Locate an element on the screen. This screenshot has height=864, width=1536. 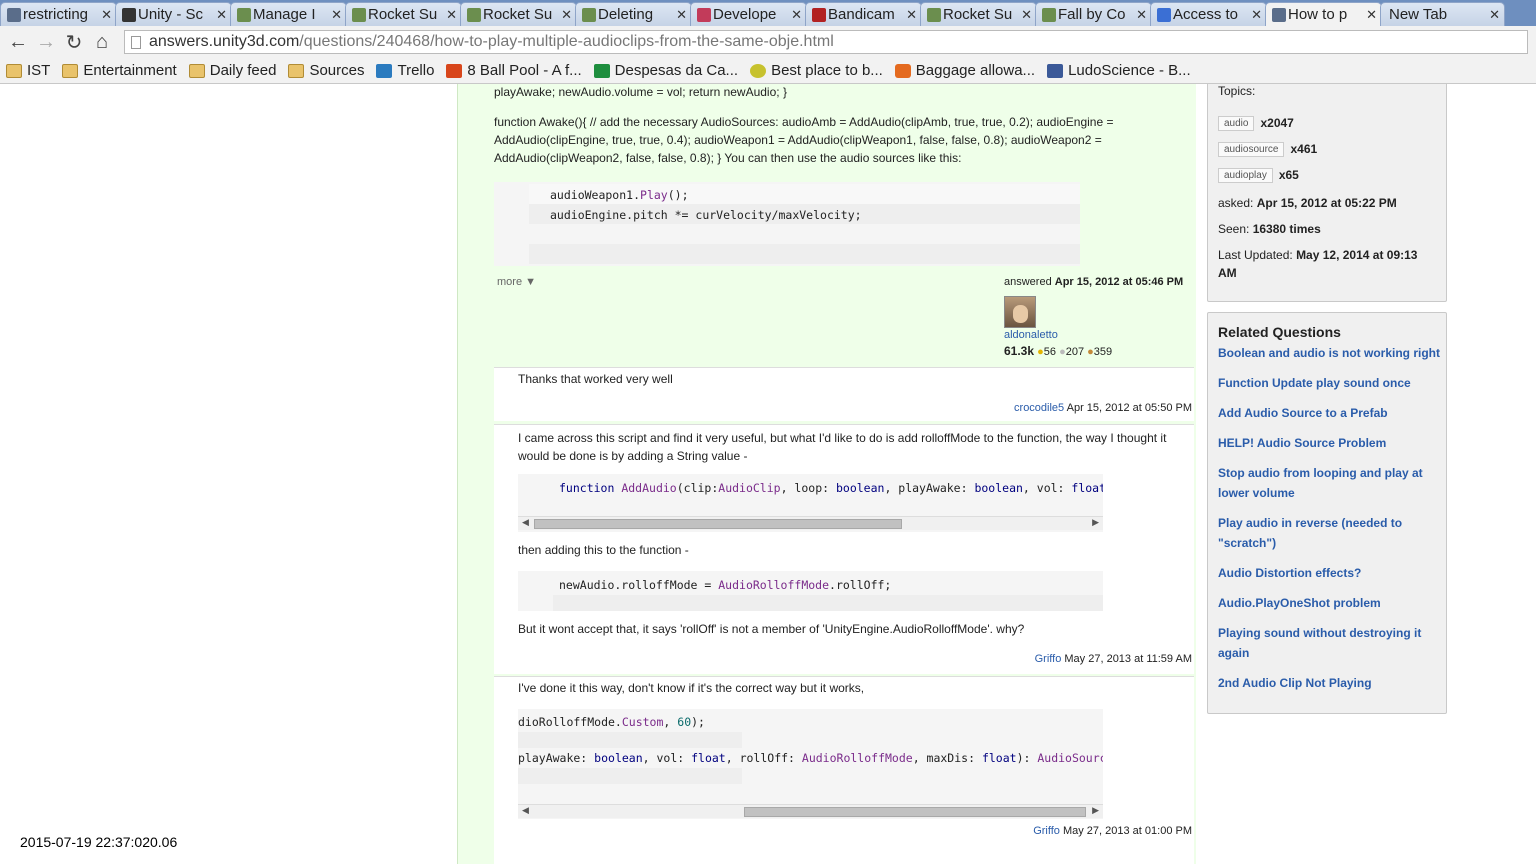
page-icon is located at coordinates (136, 42).